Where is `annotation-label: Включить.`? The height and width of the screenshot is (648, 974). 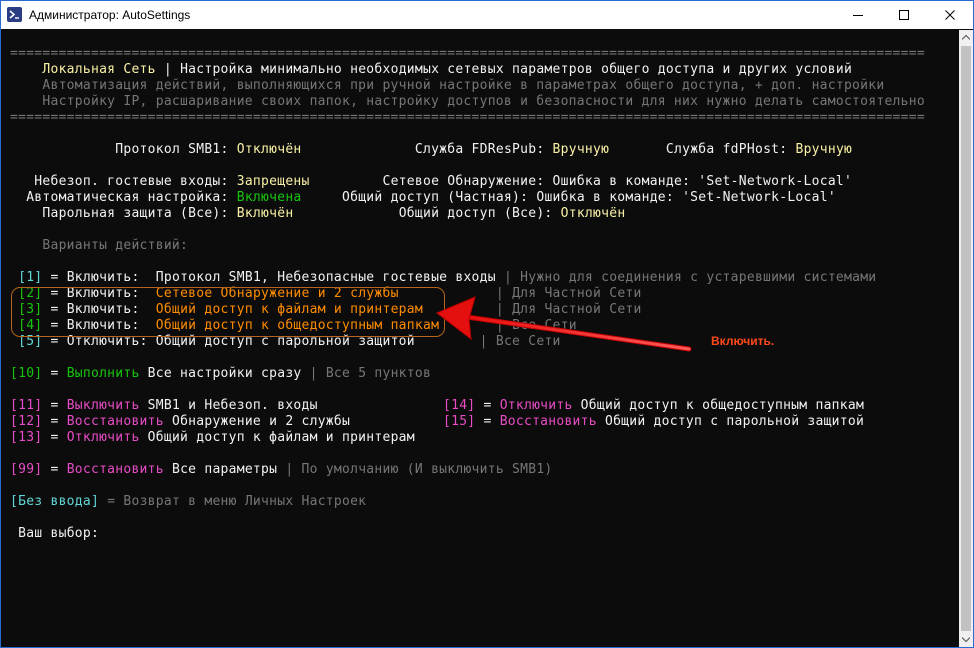 annotation-label: Включить. is located at coordinates (743, 341).